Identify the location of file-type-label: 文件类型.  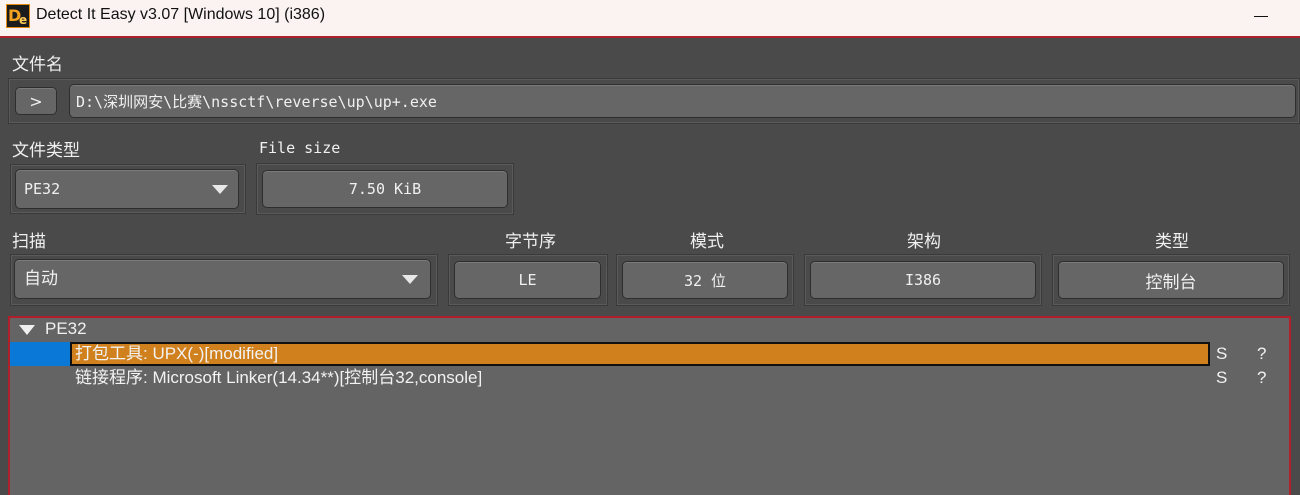
(46, 151).